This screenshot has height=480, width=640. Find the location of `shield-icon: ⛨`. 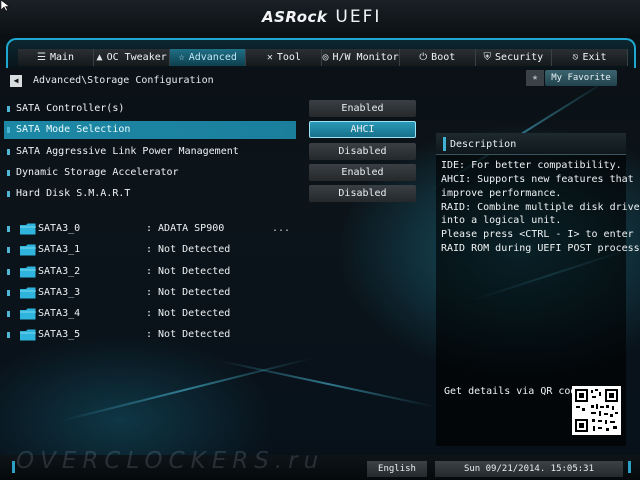

shield-icon: ⛨ is located at coordinates (487, 57).